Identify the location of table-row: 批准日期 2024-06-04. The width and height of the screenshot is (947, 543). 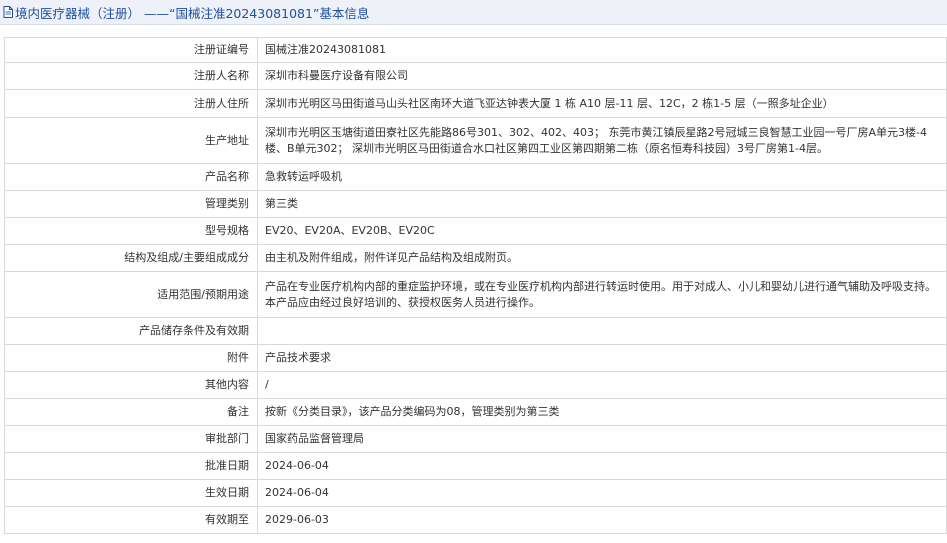
(475, 466).